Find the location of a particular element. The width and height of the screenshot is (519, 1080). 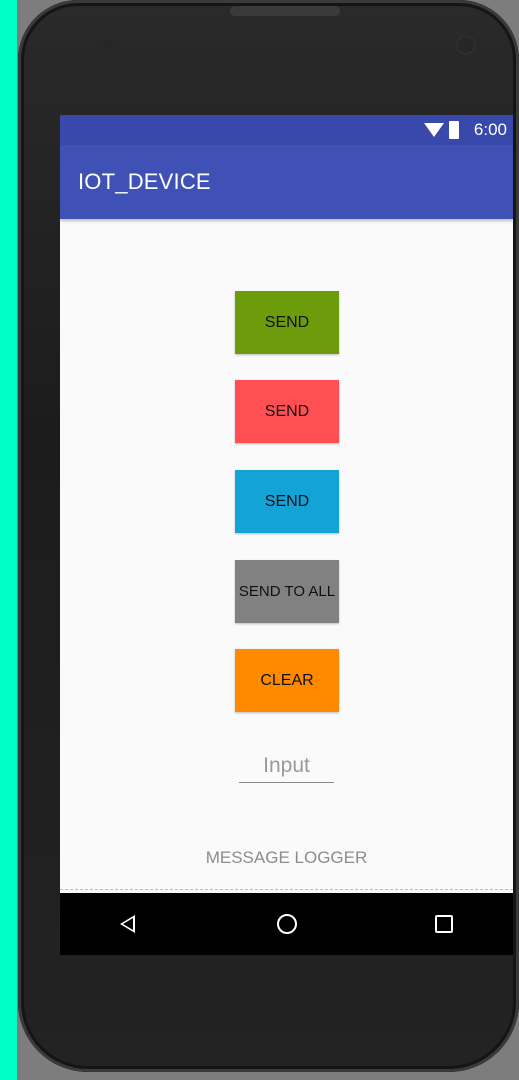

home-icon is located at coordinates (287, 924).